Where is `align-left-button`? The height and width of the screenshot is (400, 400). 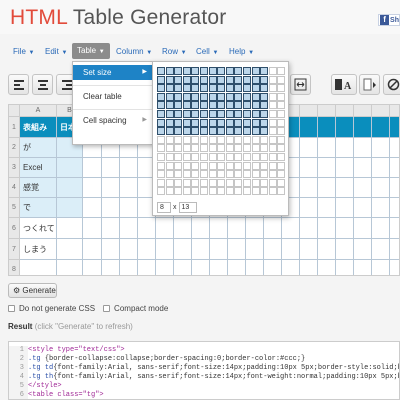
align-left-button is located at coordinates (18, 84).